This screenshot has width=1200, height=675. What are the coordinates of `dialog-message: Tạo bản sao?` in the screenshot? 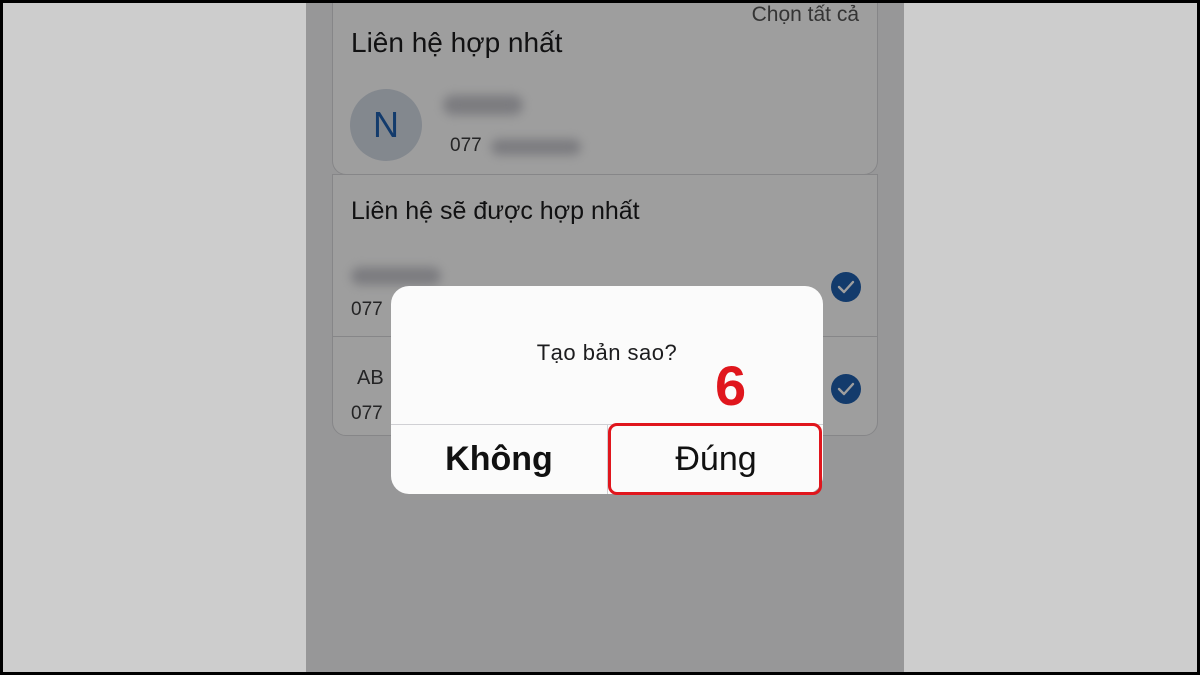 It's located at (607, 352).